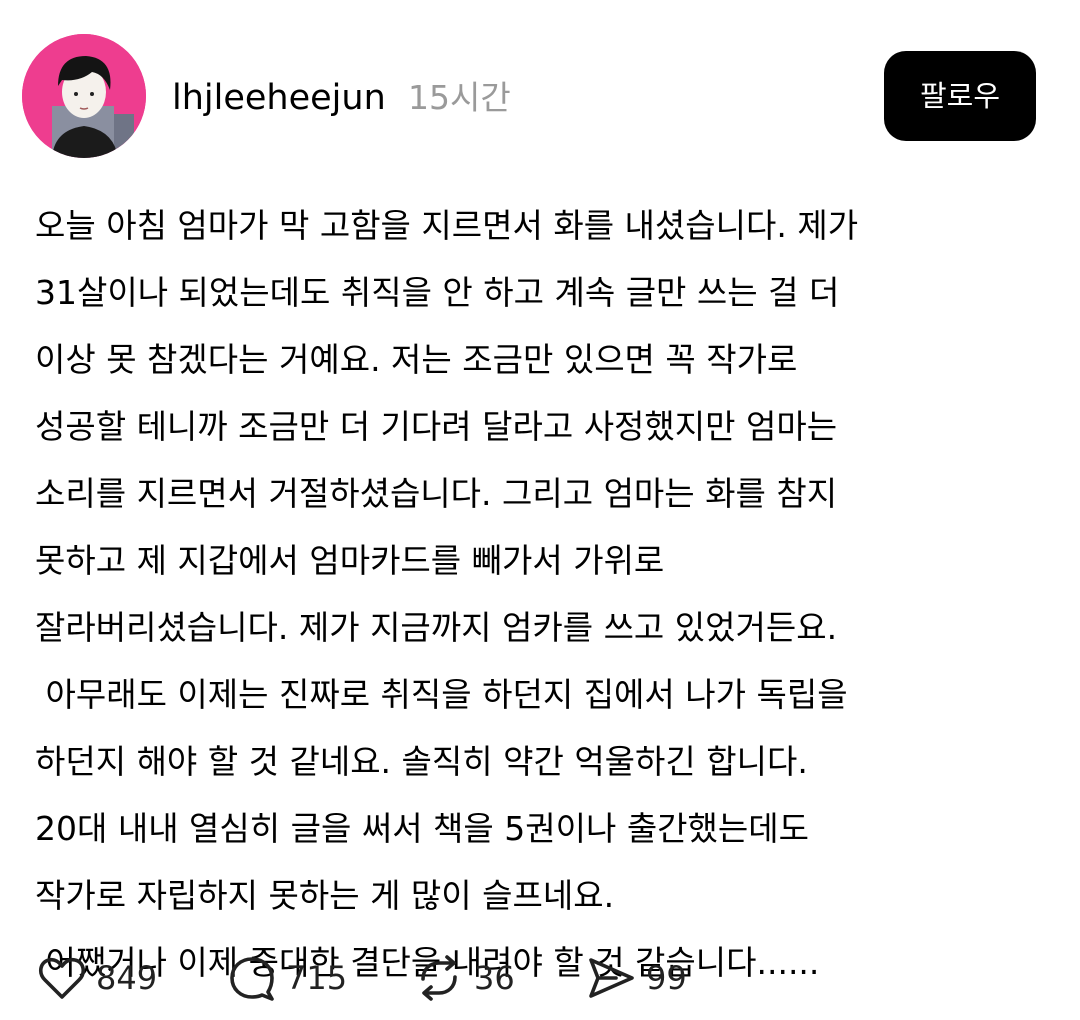 The image size is (1080, 1020). I want to click on avatar, so click(84, 96).